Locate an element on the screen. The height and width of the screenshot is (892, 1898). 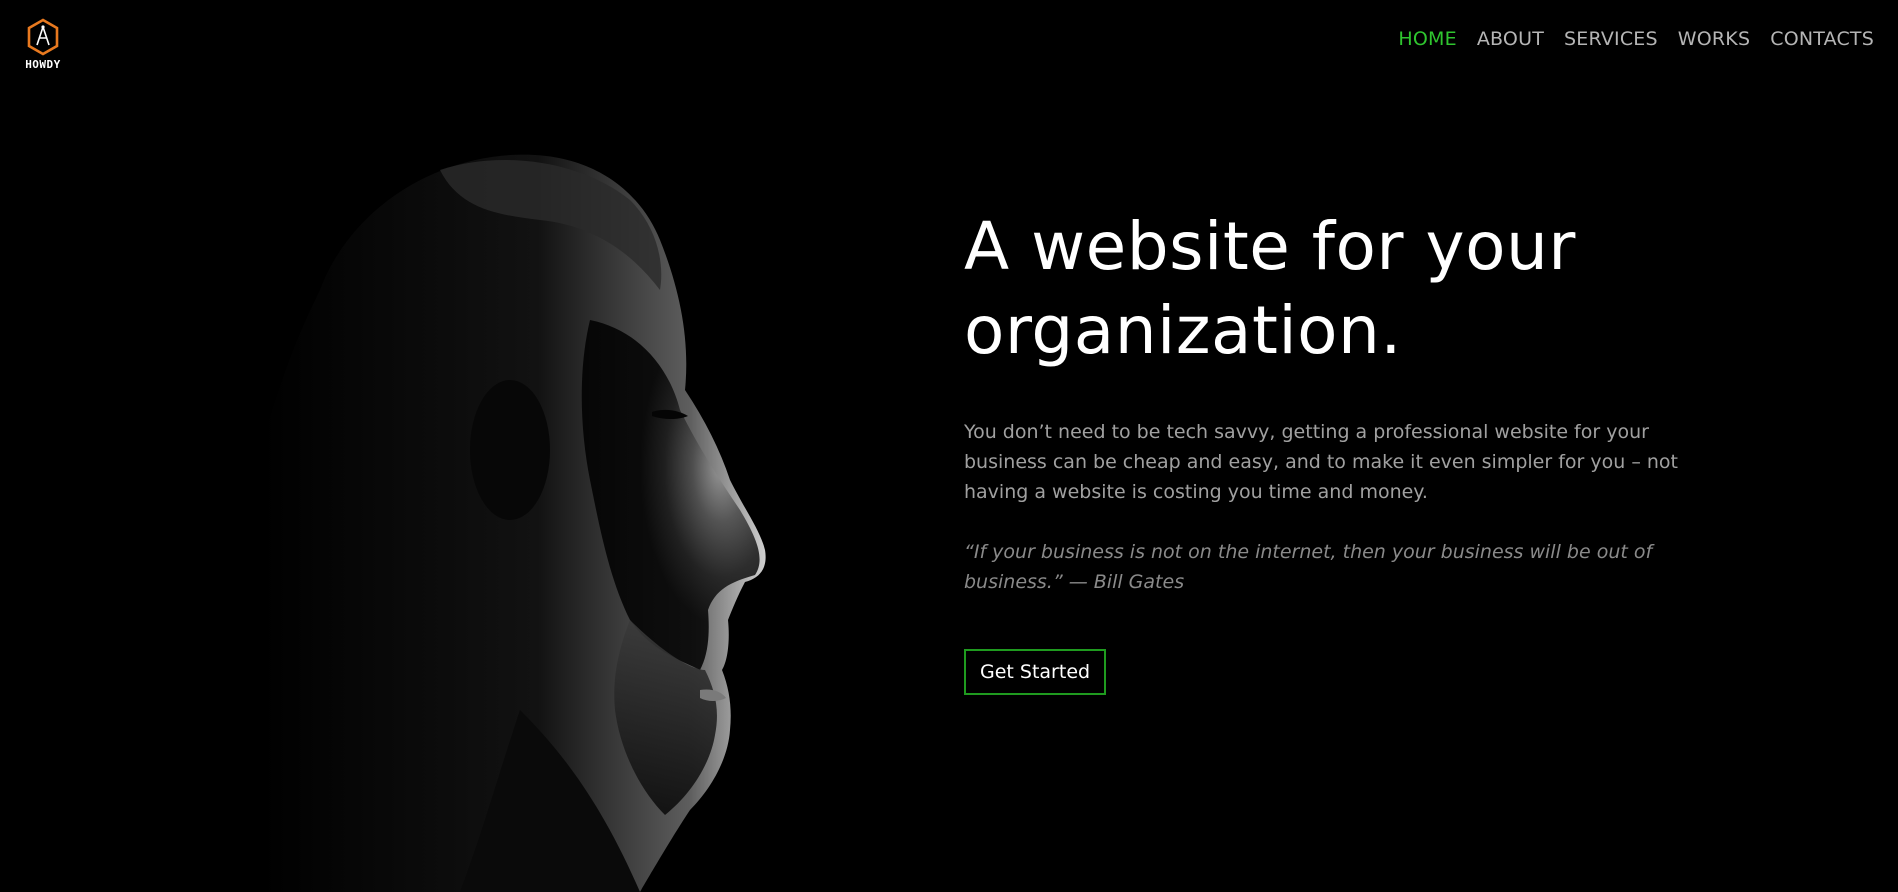
nav-item-services: SERVICES is located at coordinates (1611, 39).